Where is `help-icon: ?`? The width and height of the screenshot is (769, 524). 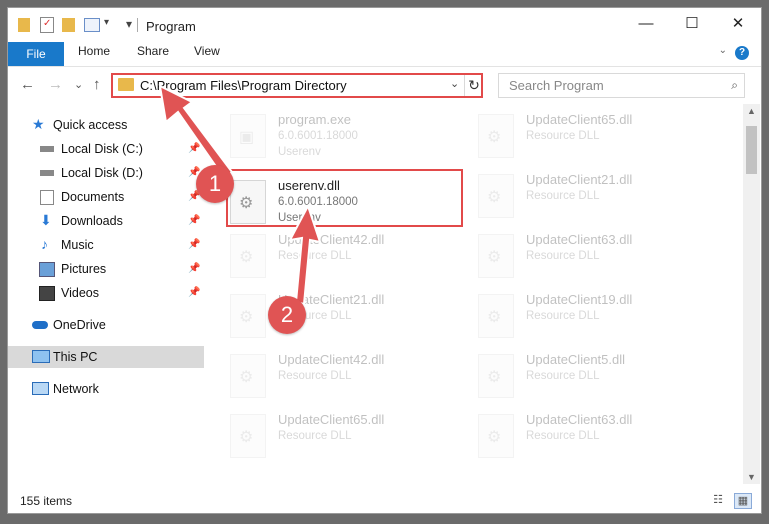 help-icon: ? is located at coordinates (742, 53).